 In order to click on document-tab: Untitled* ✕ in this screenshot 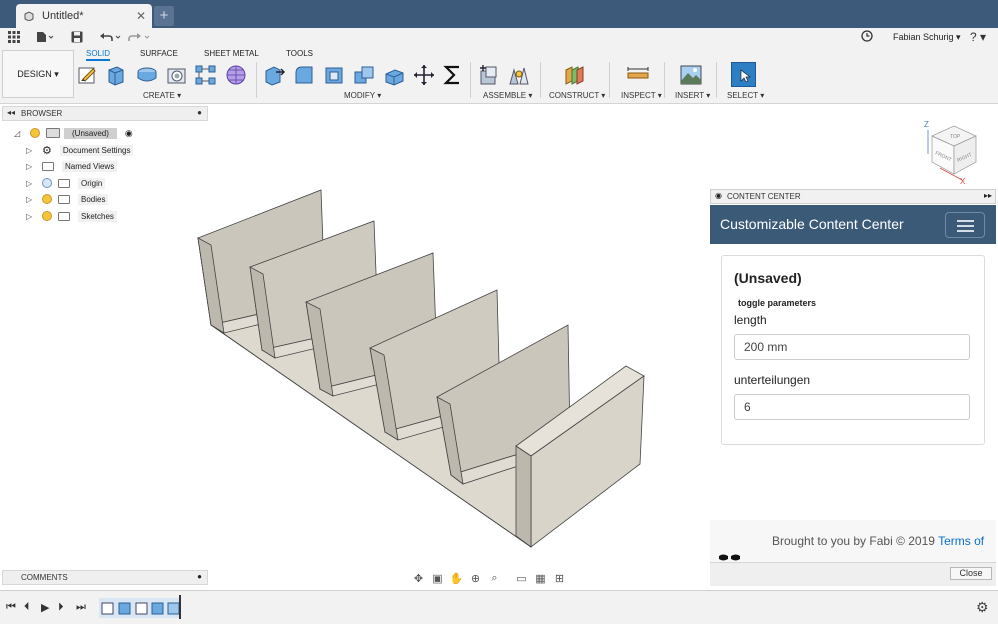, I will do `click(84, 16)`.